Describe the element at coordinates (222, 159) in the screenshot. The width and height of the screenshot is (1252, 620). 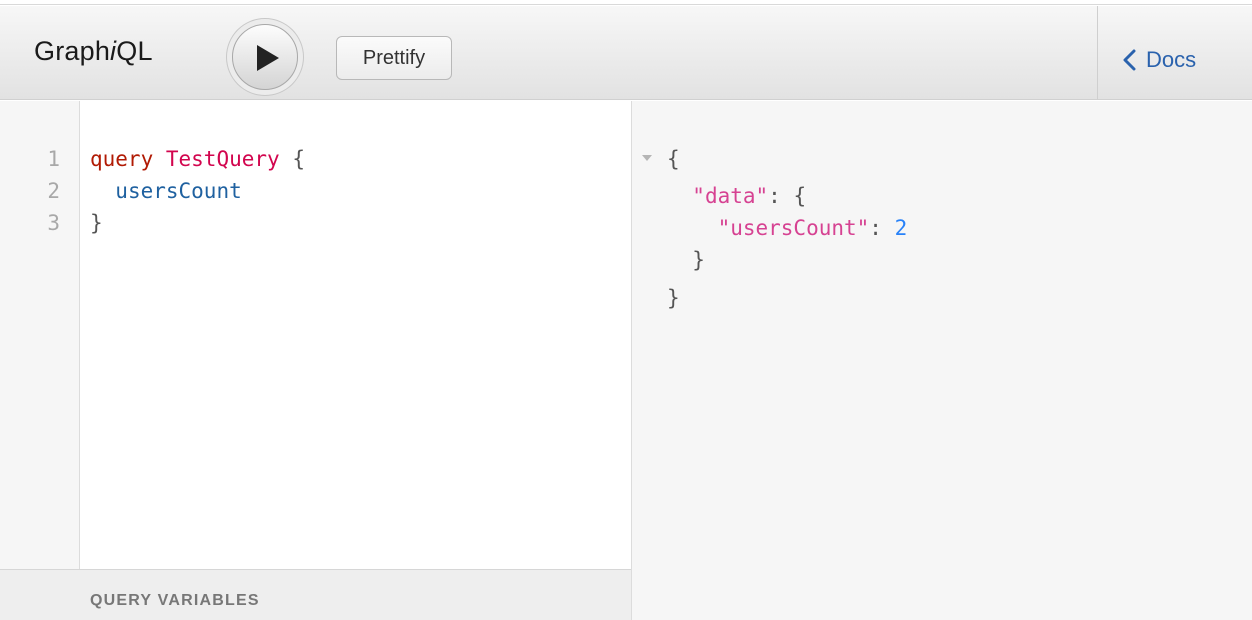
I see `operation-name: TestQuery` at that location.